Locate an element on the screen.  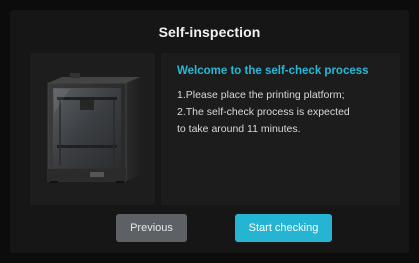
info-line: 2.The self-check process is expected is located at coordinates (263, 112).